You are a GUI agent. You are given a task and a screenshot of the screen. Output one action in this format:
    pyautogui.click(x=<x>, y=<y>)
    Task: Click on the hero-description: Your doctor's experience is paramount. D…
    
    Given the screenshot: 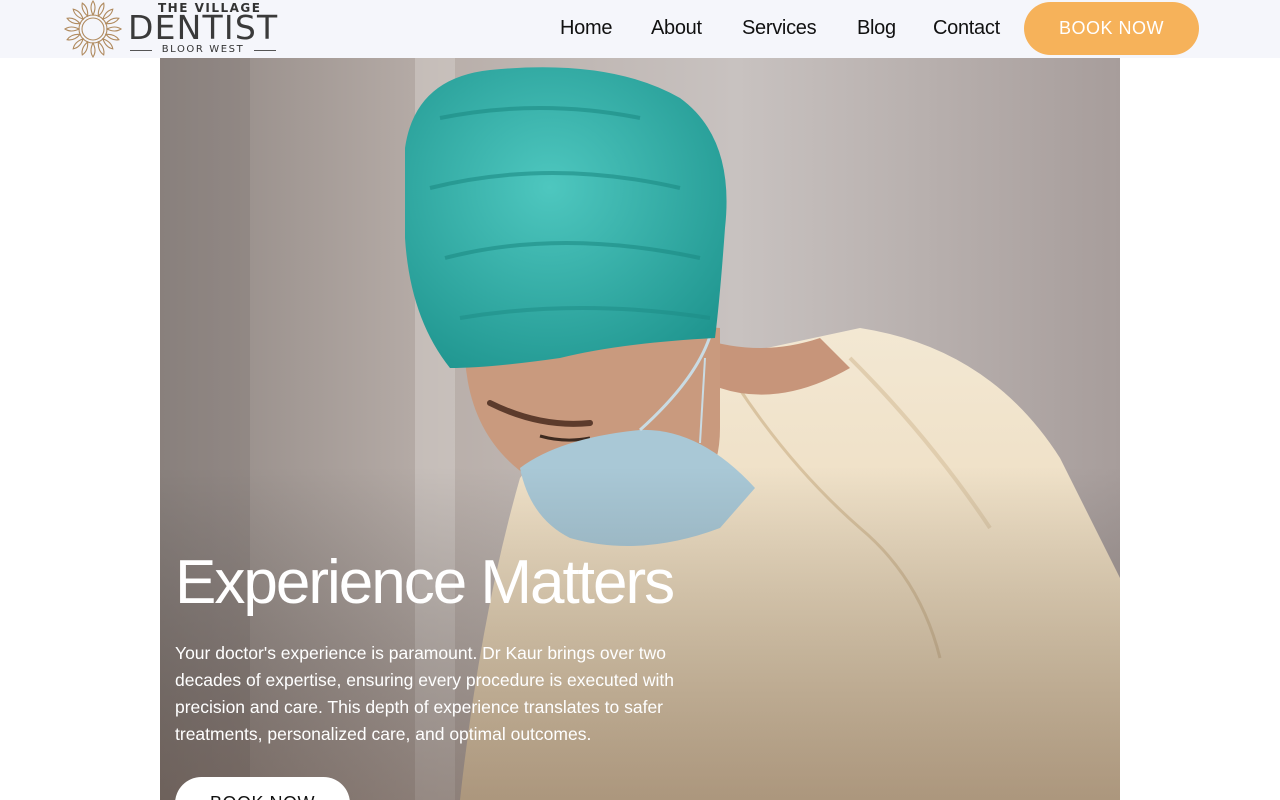 What is the action you would take?
    pyautogui.click(x=425, y=693)
    